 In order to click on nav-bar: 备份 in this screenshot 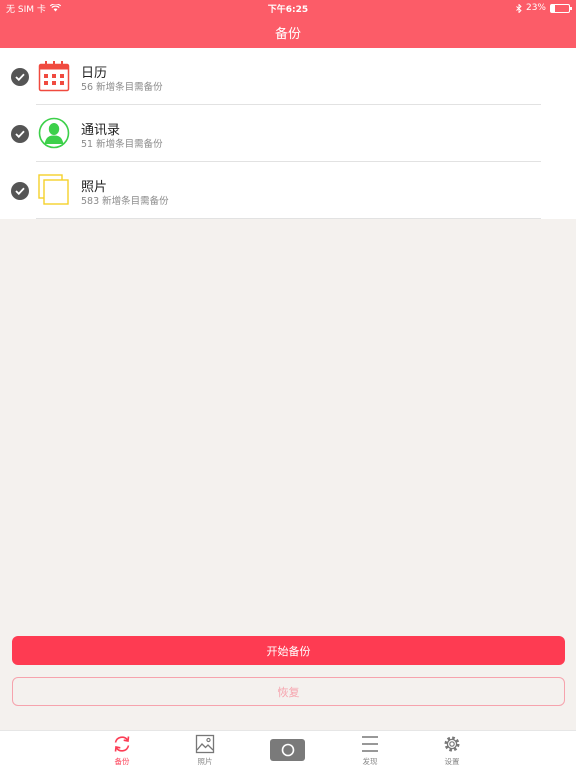, I will do `click(288, 32)`.